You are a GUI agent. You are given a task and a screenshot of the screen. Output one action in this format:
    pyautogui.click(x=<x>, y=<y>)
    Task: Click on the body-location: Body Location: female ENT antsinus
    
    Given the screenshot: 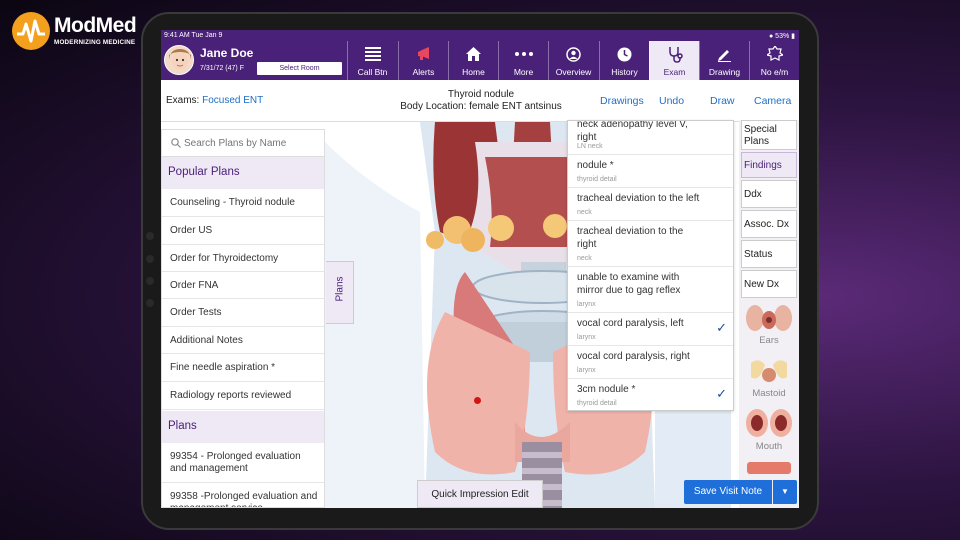 What is the action you would take?
    pyautogui.click(x=481, y=106)
    